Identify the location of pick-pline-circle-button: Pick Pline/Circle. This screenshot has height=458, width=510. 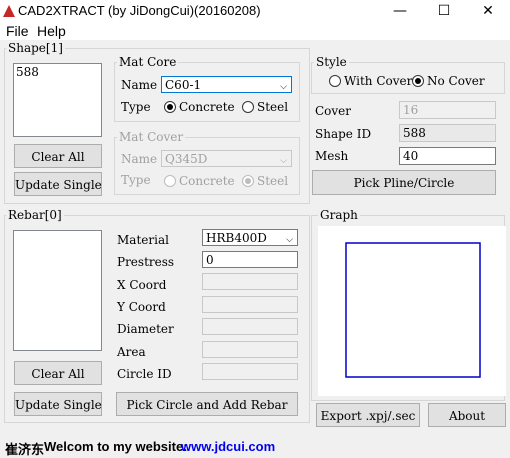
(404, 182).